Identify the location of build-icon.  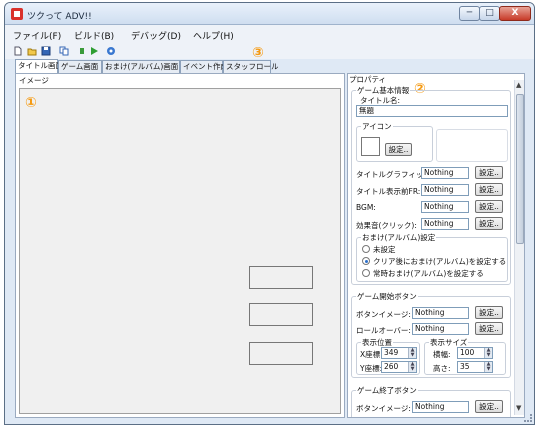
(82, 51).